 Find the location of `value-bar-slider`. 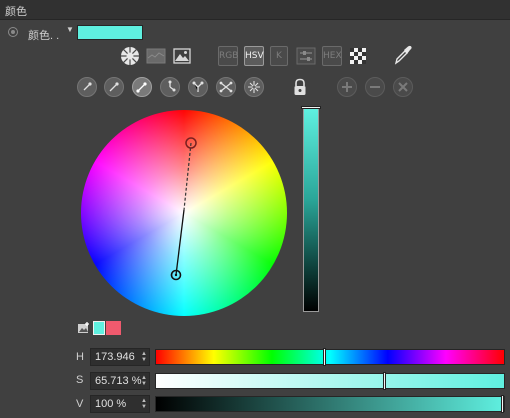

value-bar-slider is located at coordinates (330, 404).